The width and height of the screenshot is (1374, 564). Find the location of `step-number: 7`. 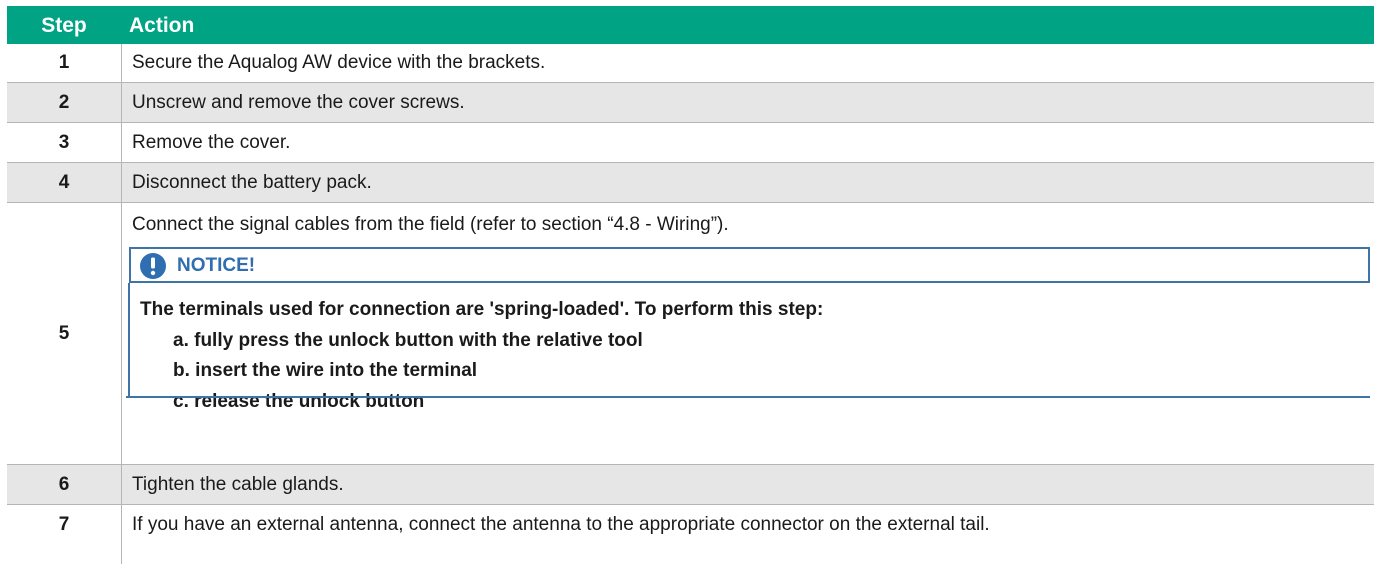

step-number: 7 is located at coordinates (64, 524).